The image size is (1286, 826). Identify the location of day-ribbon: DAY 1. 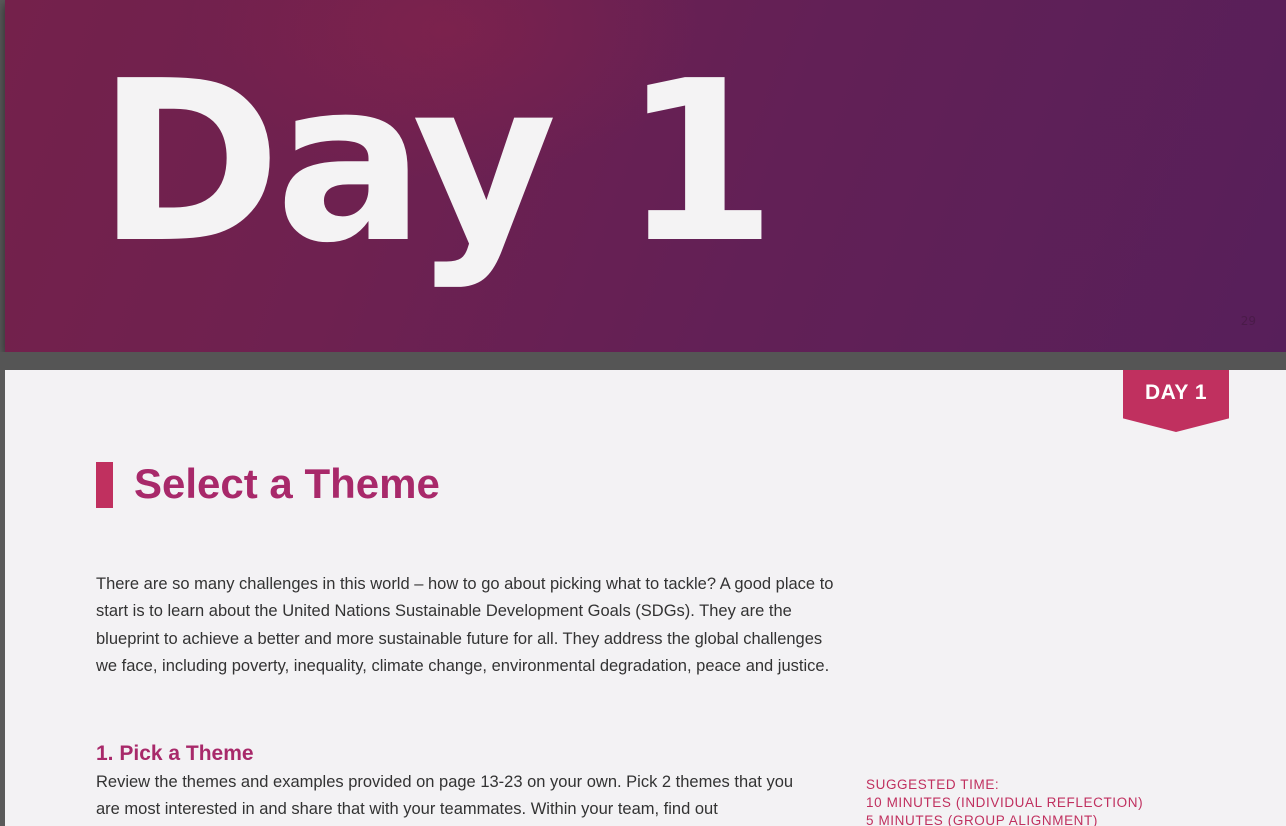
(1176, 401).